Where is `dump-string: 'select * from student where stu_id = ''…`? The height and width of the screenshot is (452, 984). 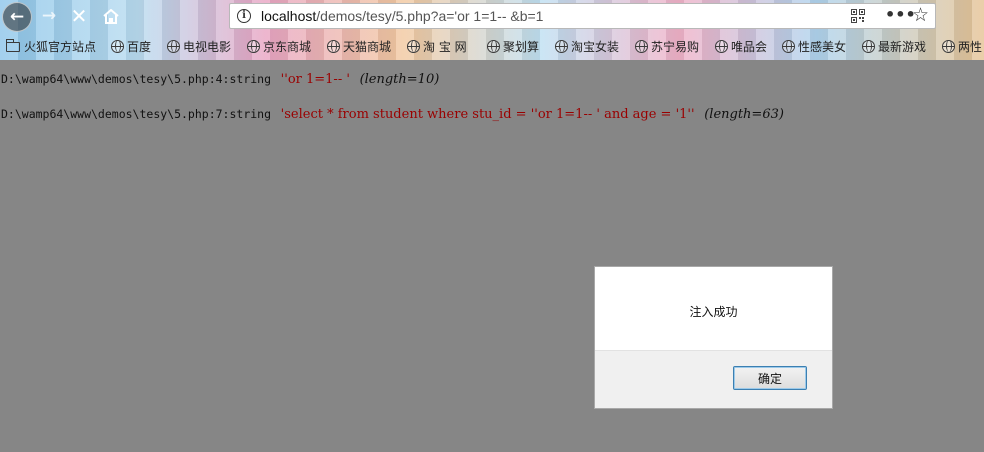 dump-string: 'select * from student where stu_id = ''… is located at coordinates (487, 114).